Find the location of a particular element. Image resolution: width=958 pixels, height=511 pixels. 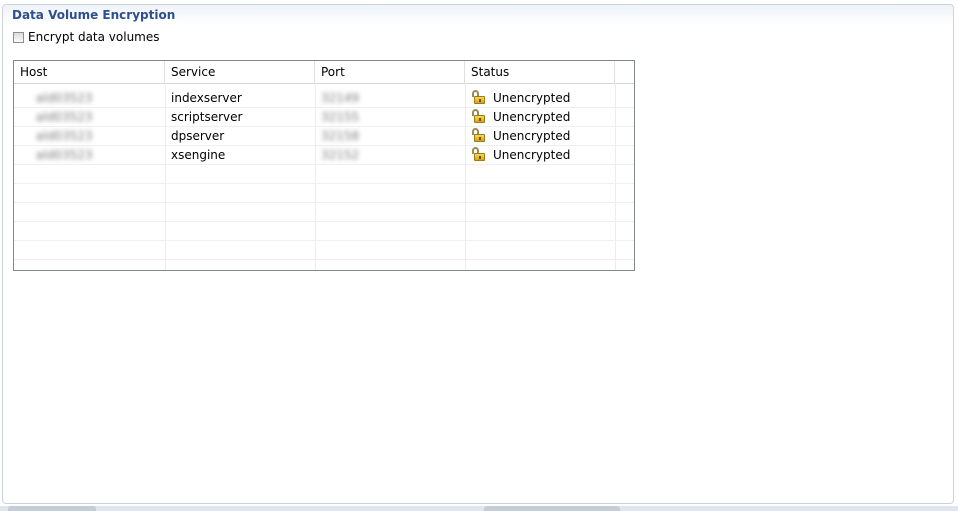

table-row: ald03523 dpserver 32158 Unencrypted is located at coordinates (324, 136).